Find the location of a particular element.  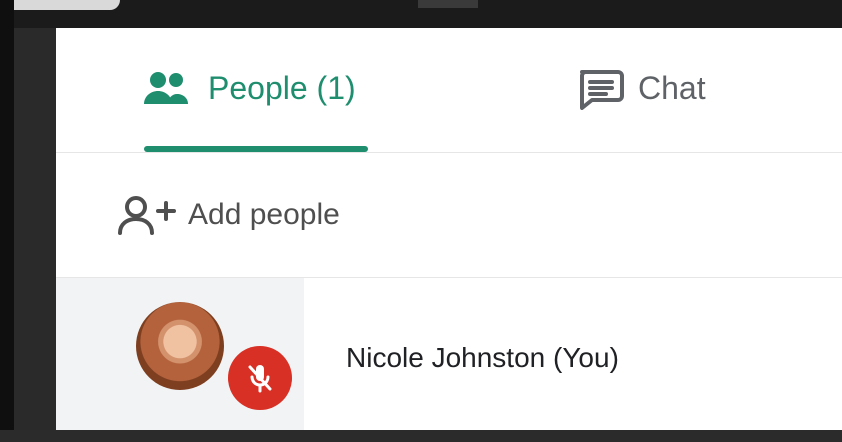

chat-icon is located at coordinates (600, 88).